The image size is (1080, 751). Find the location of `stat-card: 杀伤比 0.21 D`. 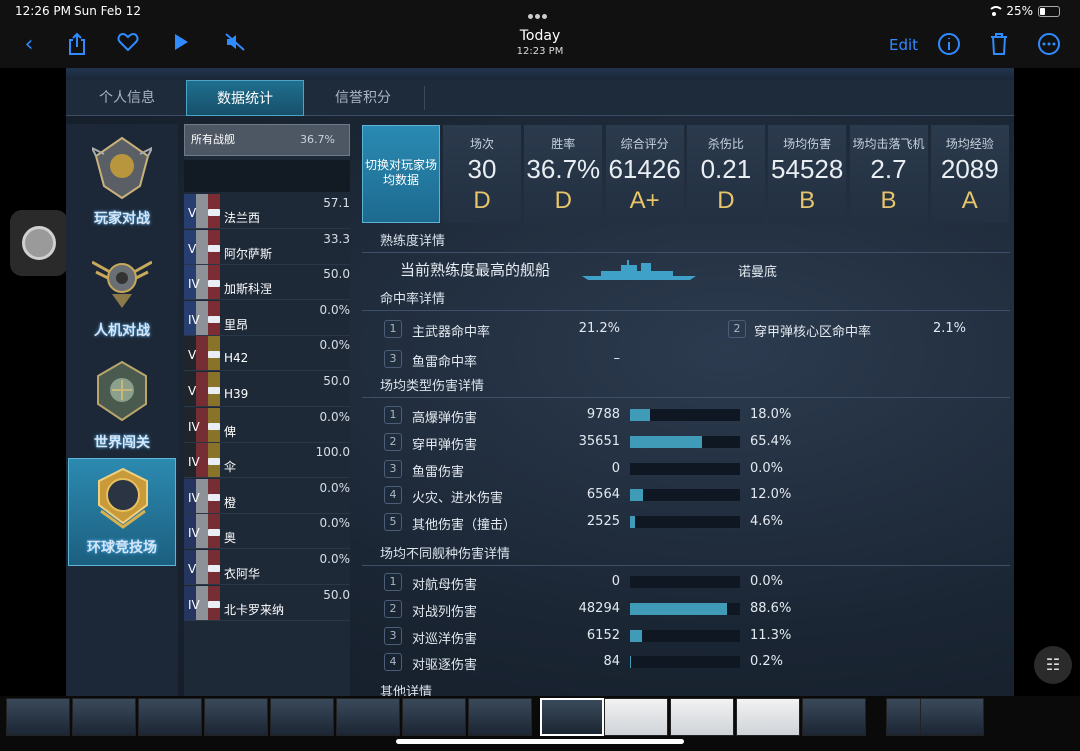

stat-card: 杀伤比 0.21 D is located at coordinates (725, 174).